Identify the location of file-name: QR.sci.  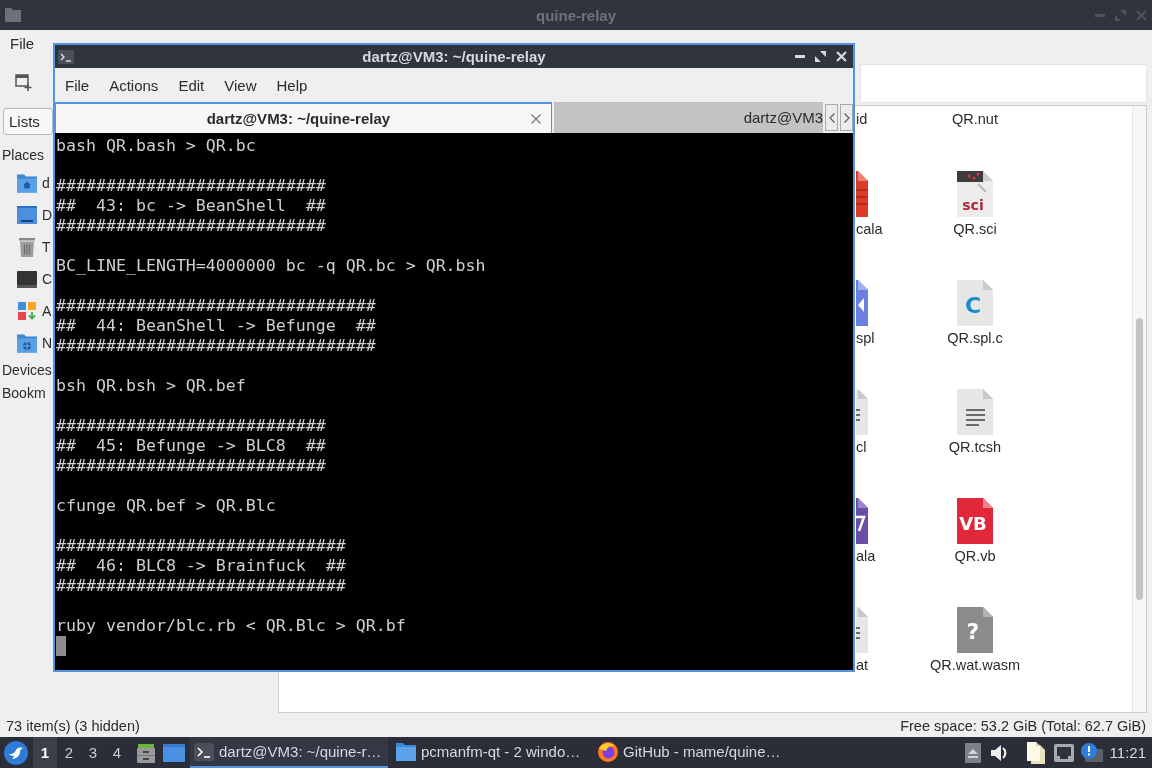
(975, 229).